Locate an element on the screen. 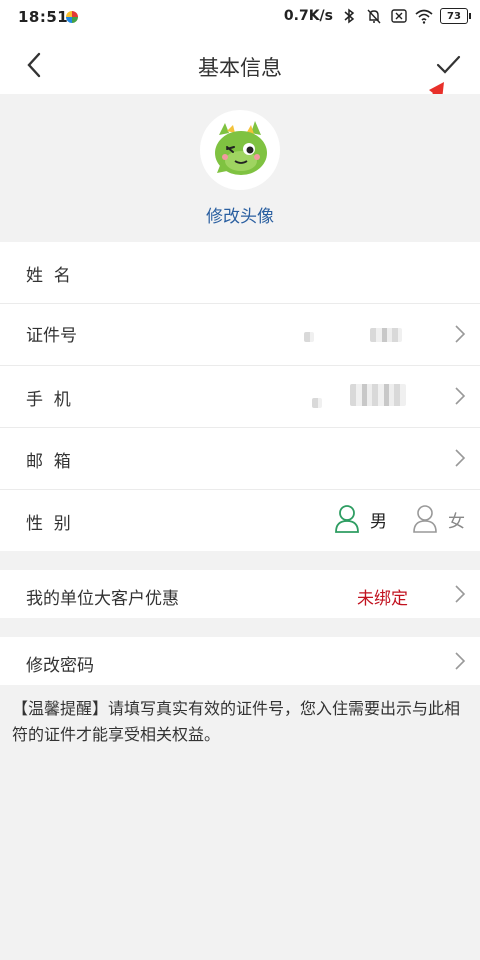 This screenshot has width=480, height=960. bluetooth-icon is located at coordinates (349, 16).